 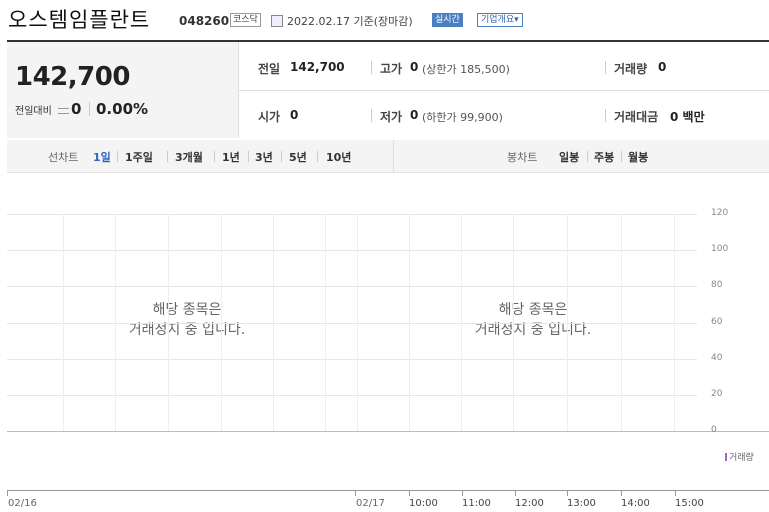 What do you see at coordinates (581, 503) in the screenshot?
I see `x-tick-label: 13:00` at bounding box center [581, 503].